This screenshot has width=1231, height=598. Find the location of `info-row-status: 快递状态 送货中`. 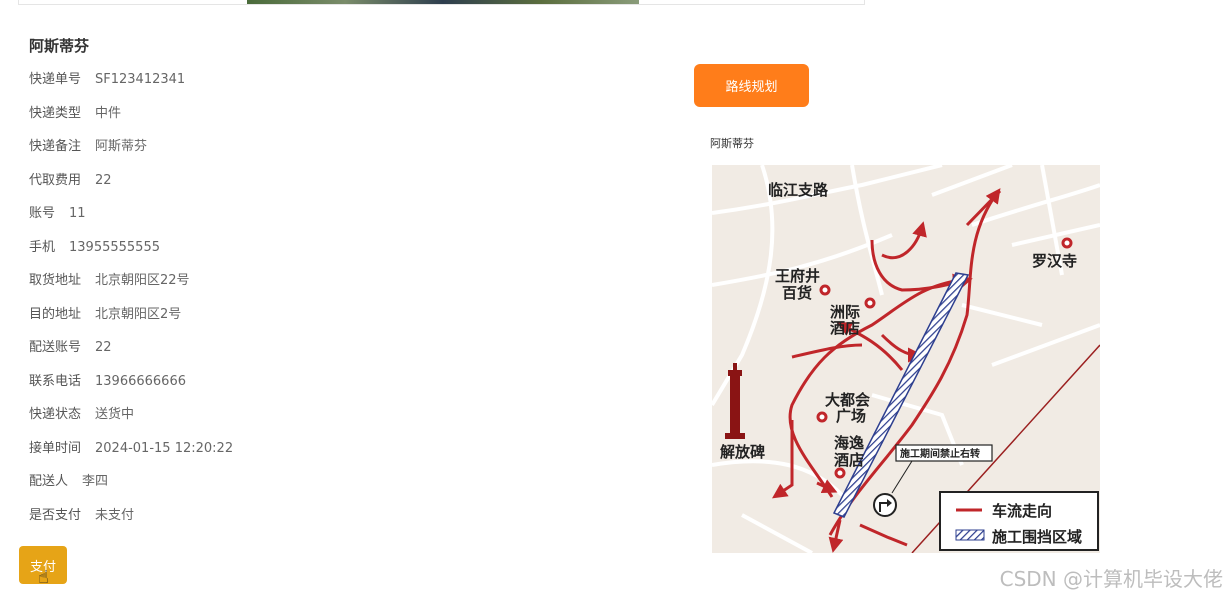

info-row-status: 快递状态 送货中 is located at coordinates (131, 420).